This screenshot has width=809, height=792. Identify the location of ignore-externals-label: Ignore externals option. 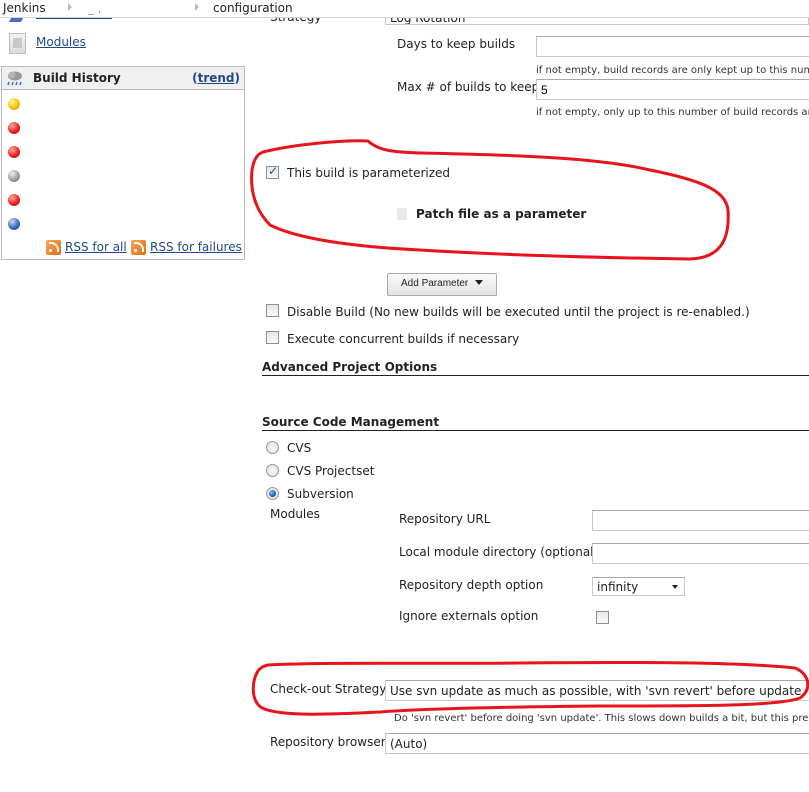
(469, 616).